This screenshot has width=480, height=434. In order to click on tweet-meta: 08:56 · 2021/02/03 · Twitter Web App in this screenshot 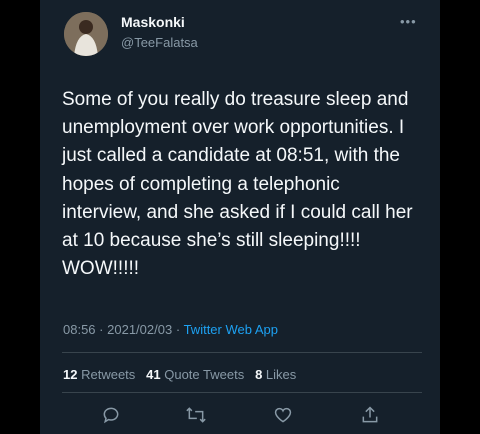, I will do `click(170, 329)`.